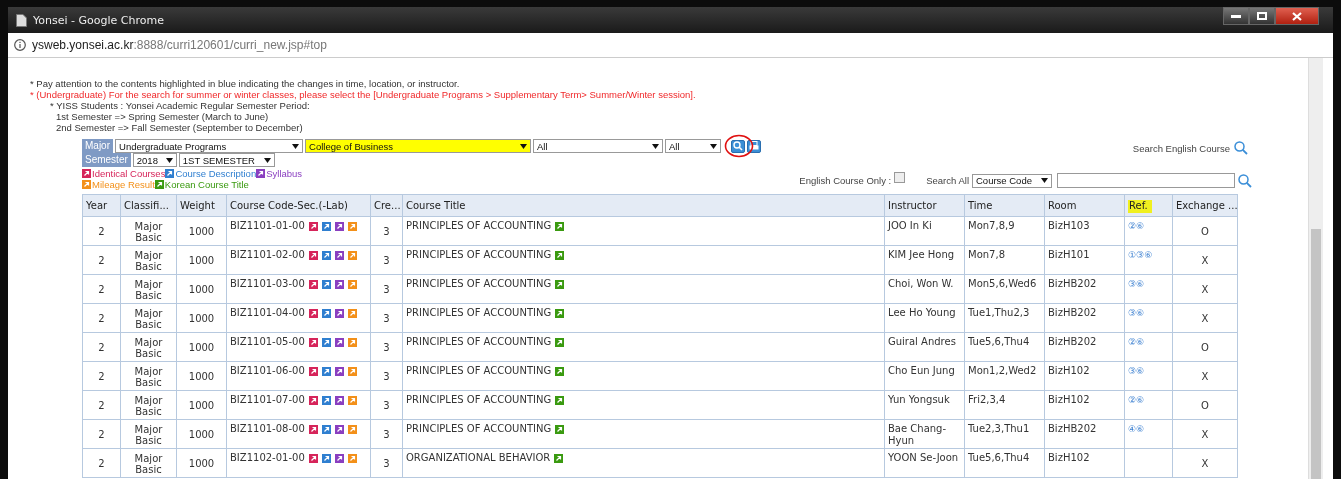  What do you see at coordinates (1004, 347) in the screenshot?
I see `table-cell: Tue5,6,Thu4` at bounding box center [1004, 347].